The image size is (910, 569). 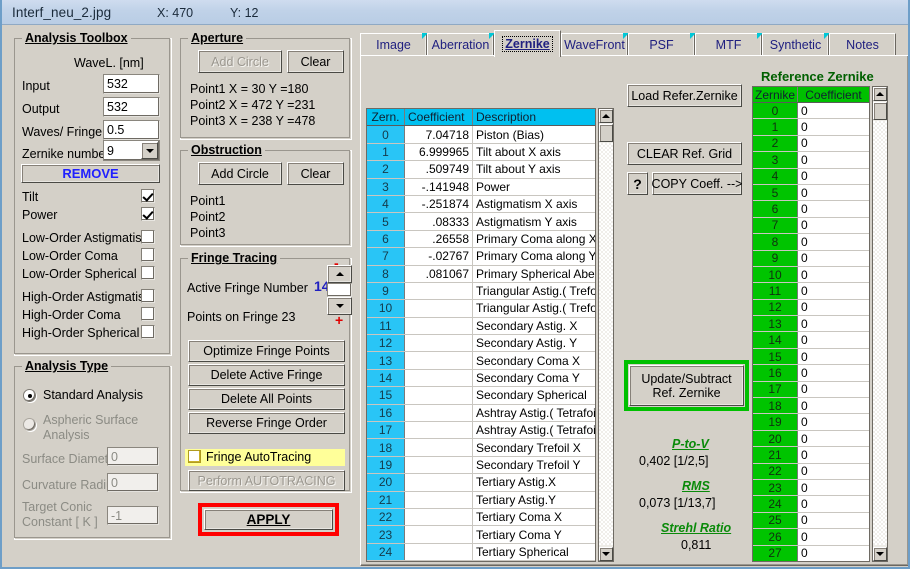 What do you see at coordinates (481, 378) in the screenshot?
I see `table-row: 14 Secondary Coma Y` at bounding box center [481, 378].